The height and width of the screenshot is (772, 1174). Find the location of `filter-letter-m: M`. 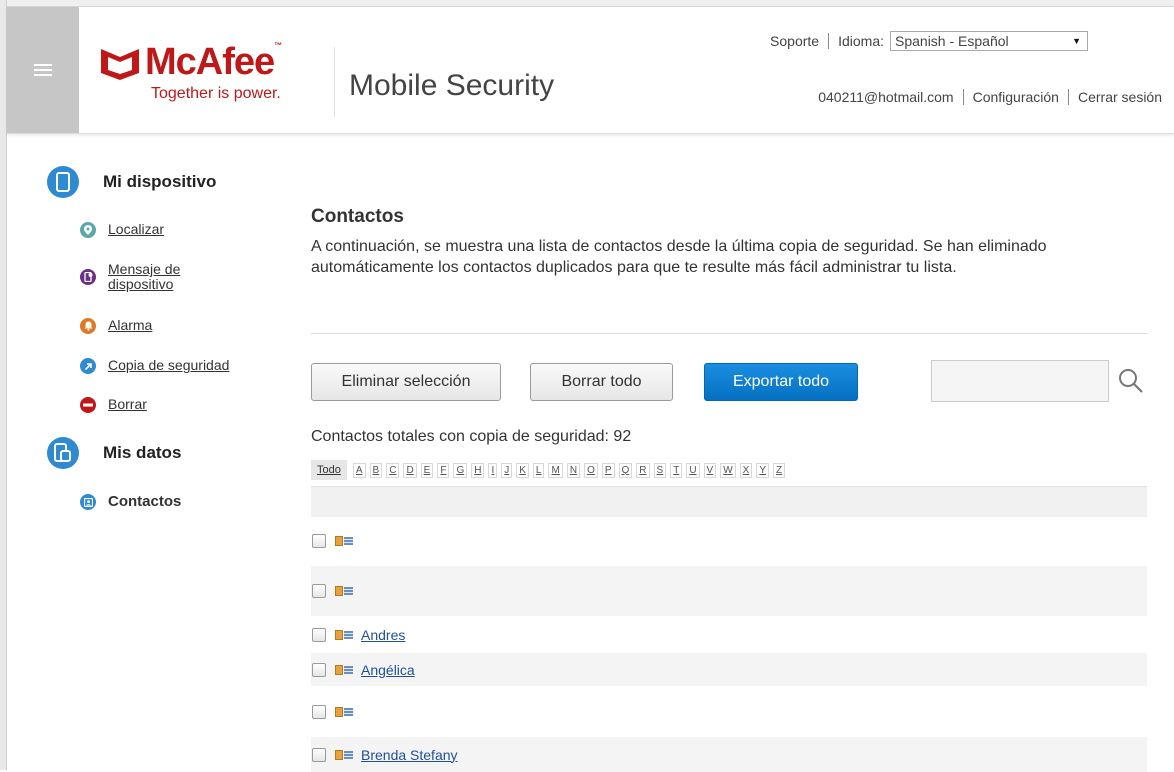

filter-letter-m: M is located at coordinates (555, 470).